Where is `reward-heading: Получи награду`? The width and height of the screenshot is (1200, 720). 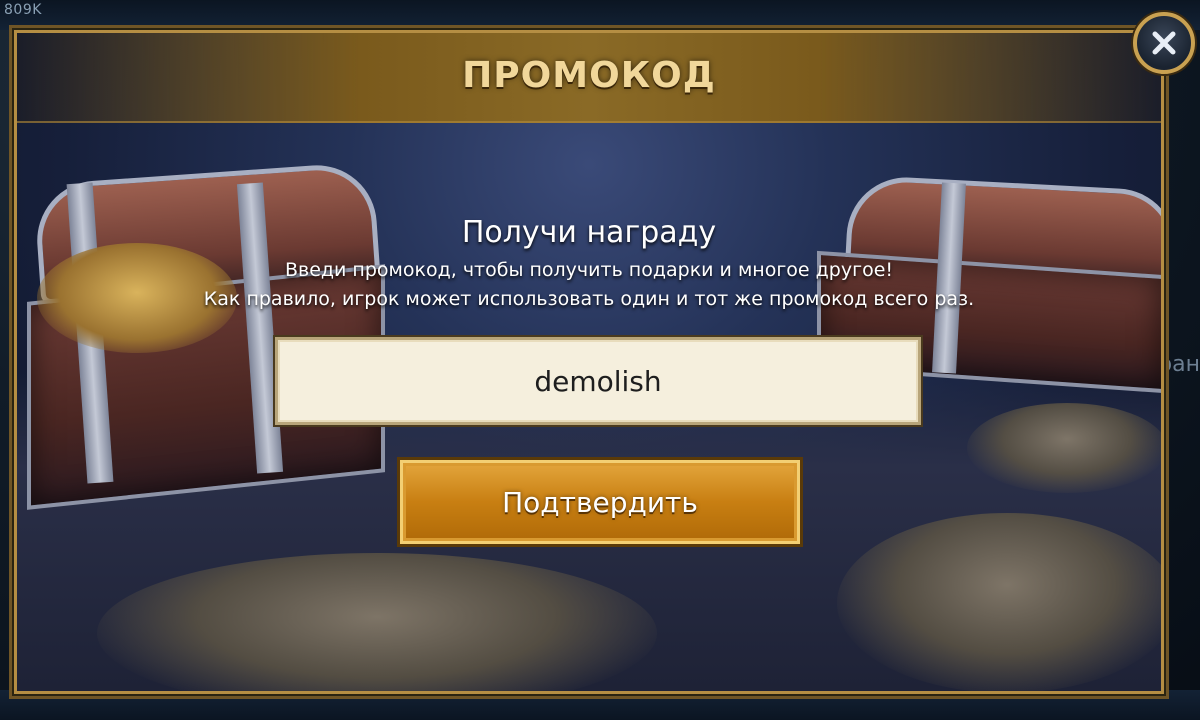
reward-heading: Получи награду is located at coordinates (589, 232).